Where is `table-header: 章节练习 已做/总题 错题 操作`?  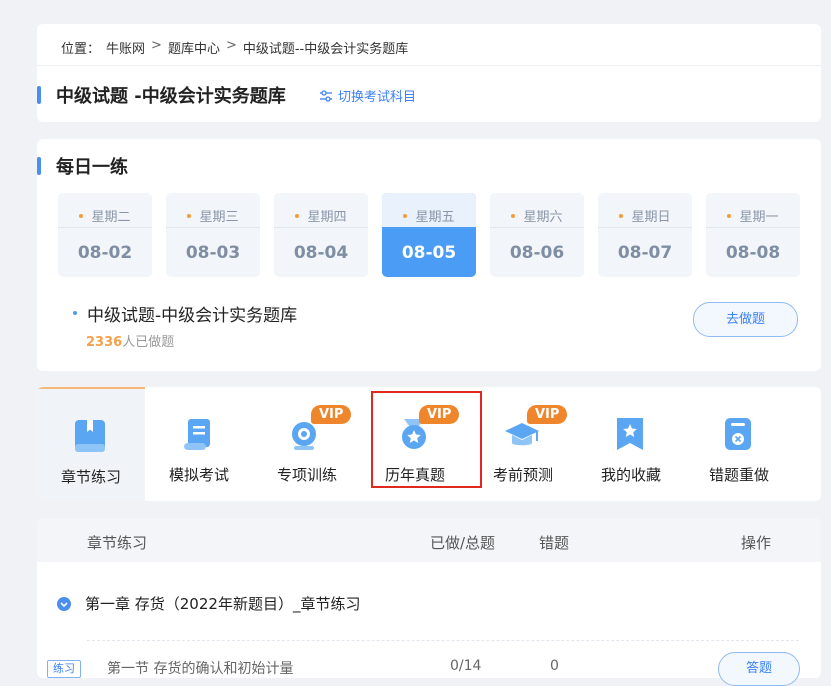 table-header: 章节练习 已做/总题 错题 操作 is located at coordinates (429, 540).